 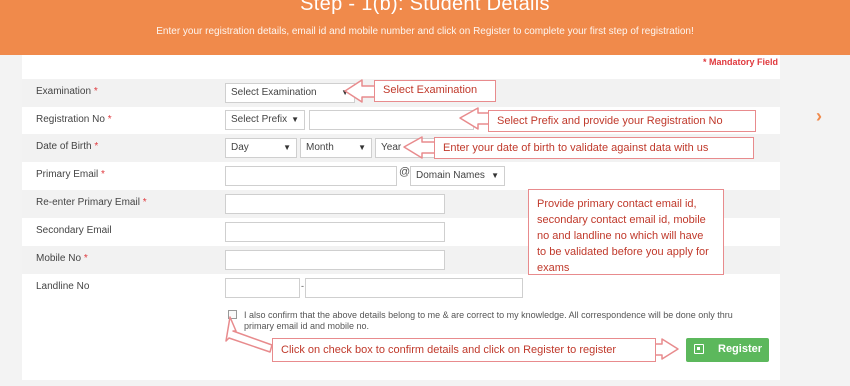 What do you see at coordinates (360, 91) in the screenshot?
I see `arrow-examination` at bounding box center [360, 91].